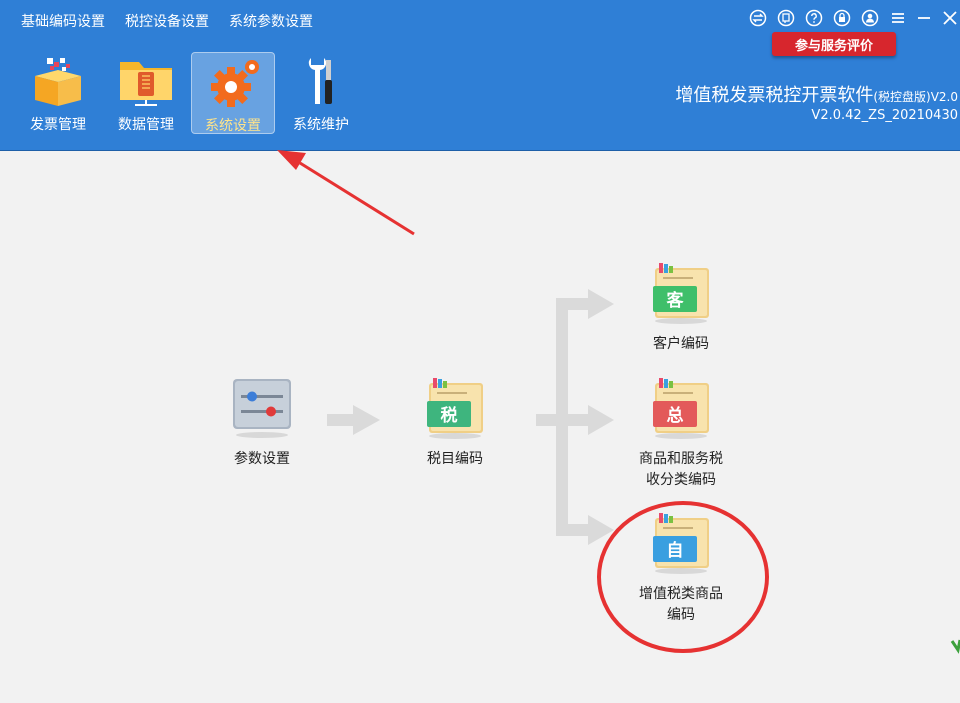 The width and height of the screenshot is (960, 703). Describe the element at coordinates (146, 125) in the screenshot. I see `toolbar-label: 数据管理` at that location.